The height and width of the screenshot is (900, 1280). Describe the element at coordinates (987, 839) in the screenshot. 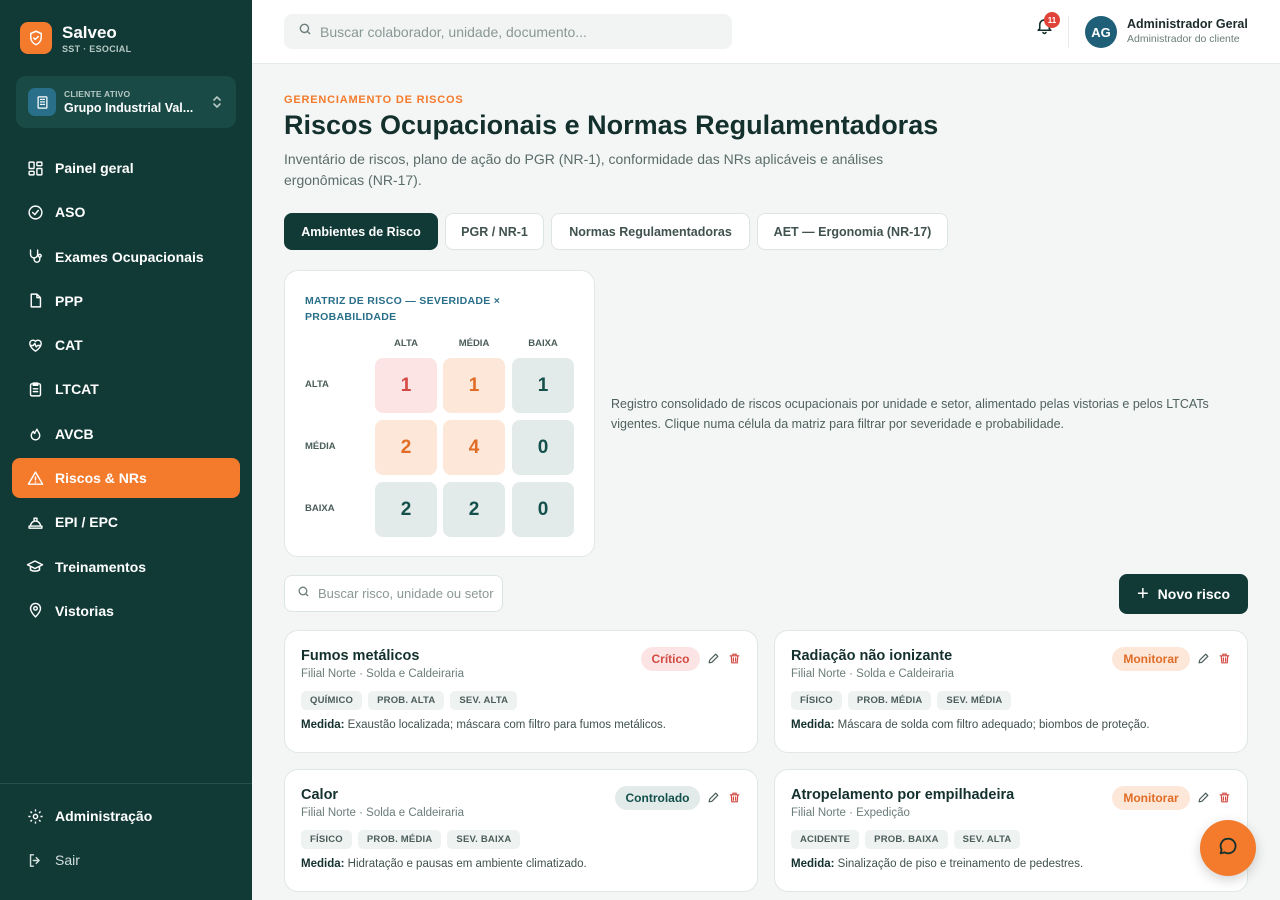

I see `risk-tag: SEV. ALTA` at that location.